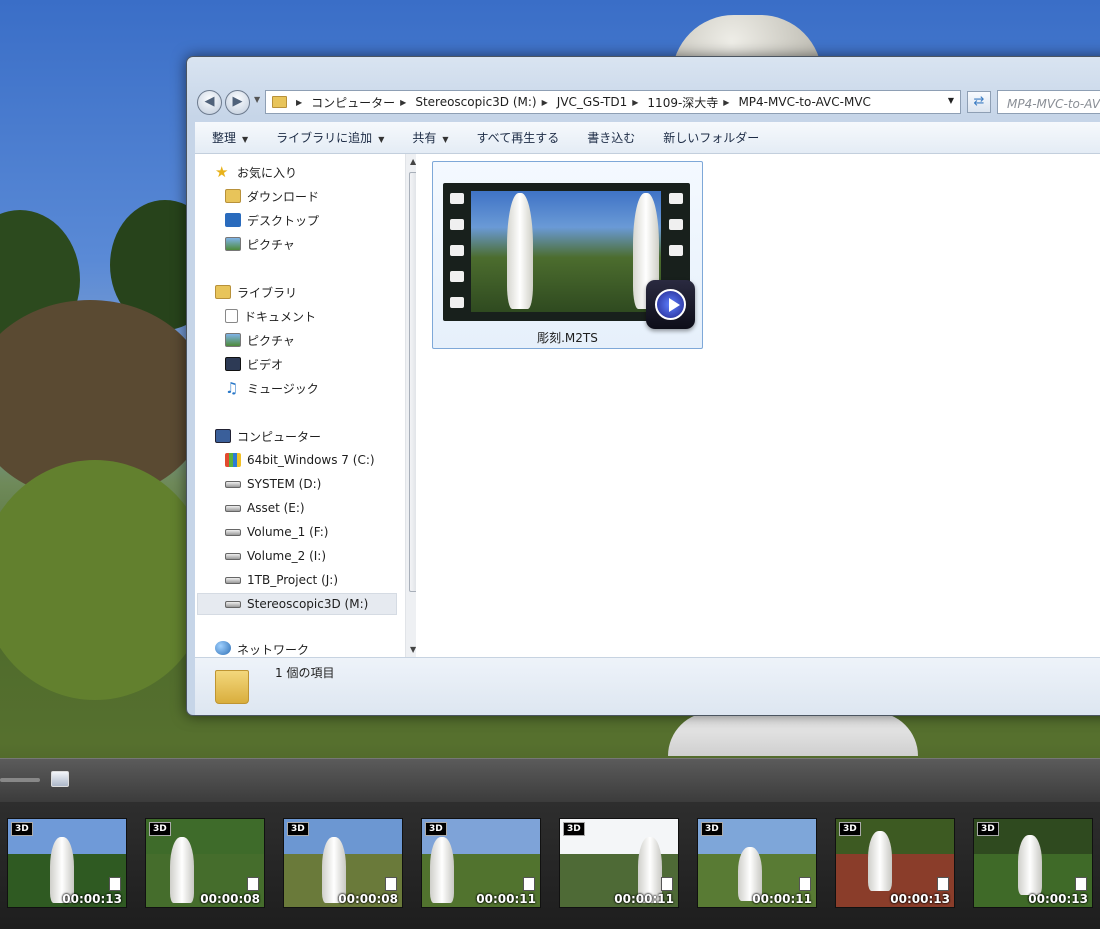 Image resolution: width=1100 pixels, height=929 pixels. What do you see at coordinates (272, 220) in the screenshot?
I see `nav-desktop: デスクトップ` at bounding box center [272, 220].